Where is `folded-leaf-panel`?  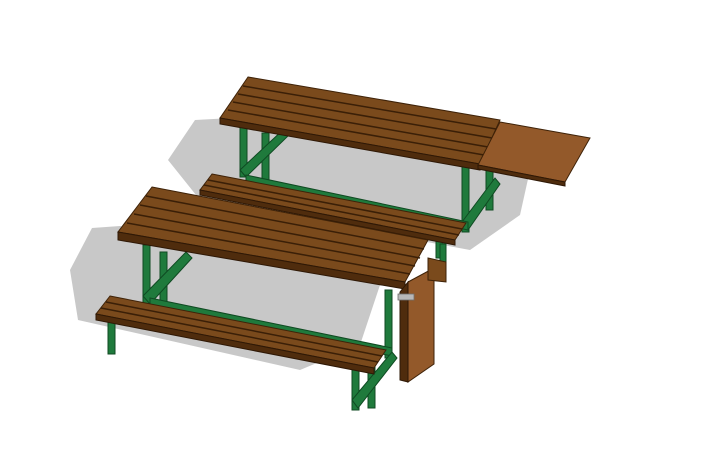
folded-leaf-panel is located at coordinates (421, 325).